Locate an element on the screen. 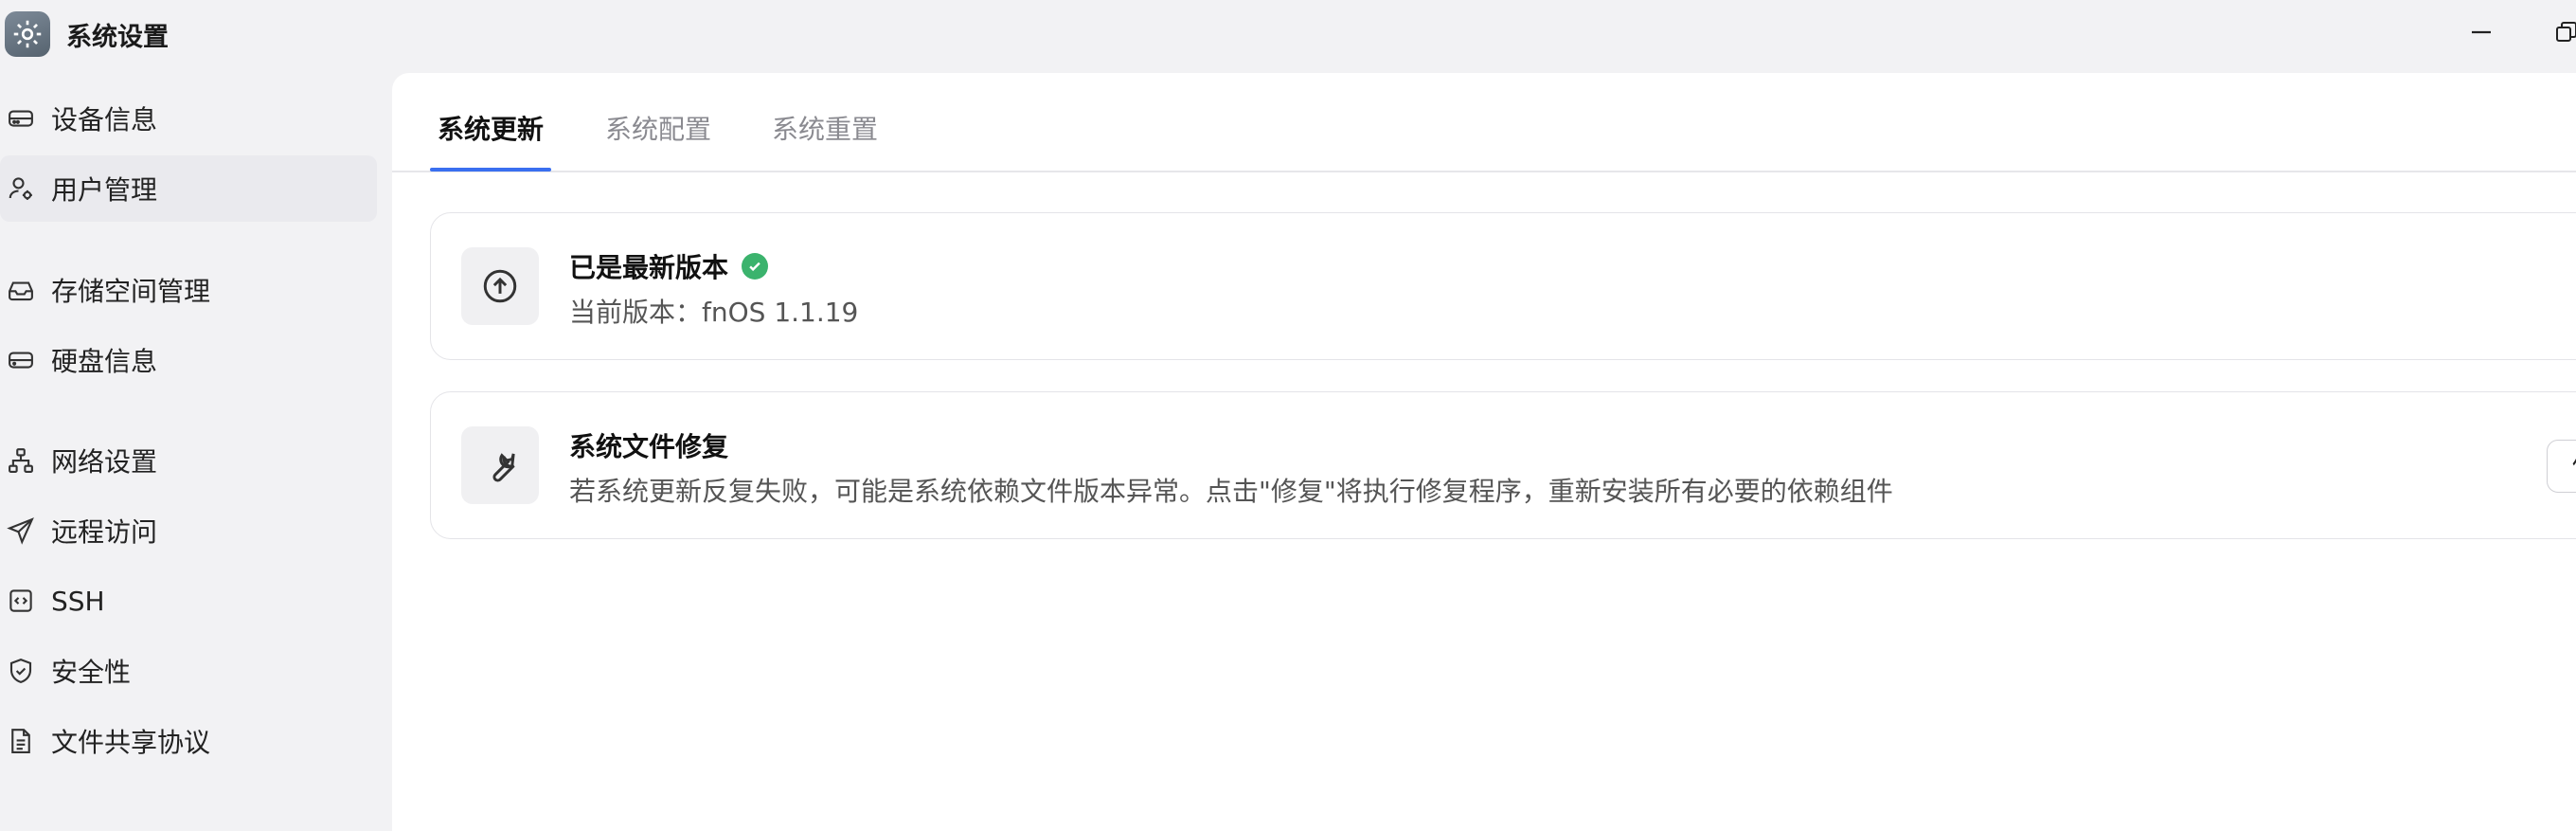  app-title: 系统设置 is located at coordinates (117, 37).